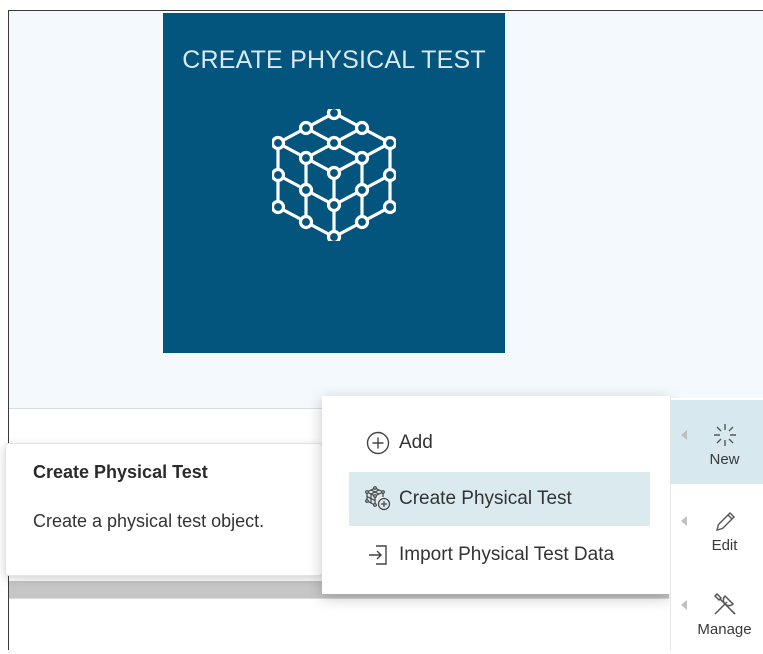 This screenshot has width=763, height=654. I want to click on menu-item-import-physical-test-data: Import Physical Test Data, so click(499, 555).